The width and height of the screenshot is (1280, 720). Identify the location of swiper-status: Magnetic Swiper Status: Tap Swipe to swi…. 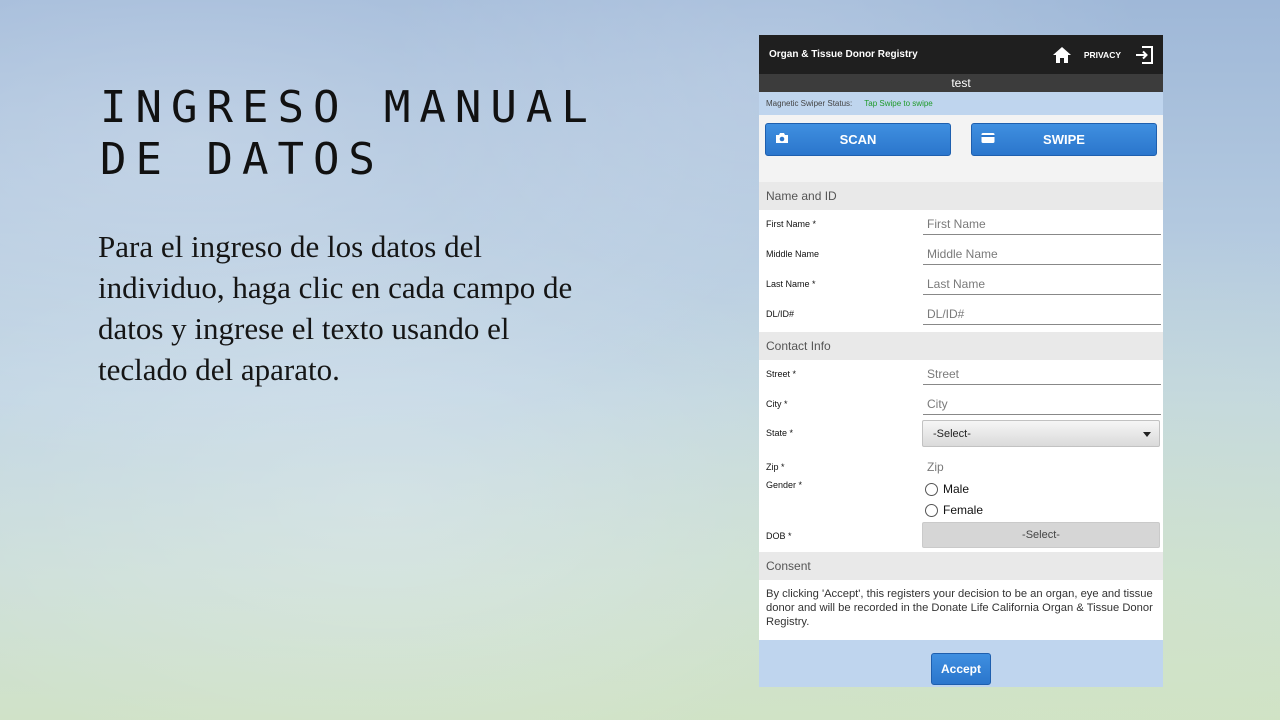
(961, 103).